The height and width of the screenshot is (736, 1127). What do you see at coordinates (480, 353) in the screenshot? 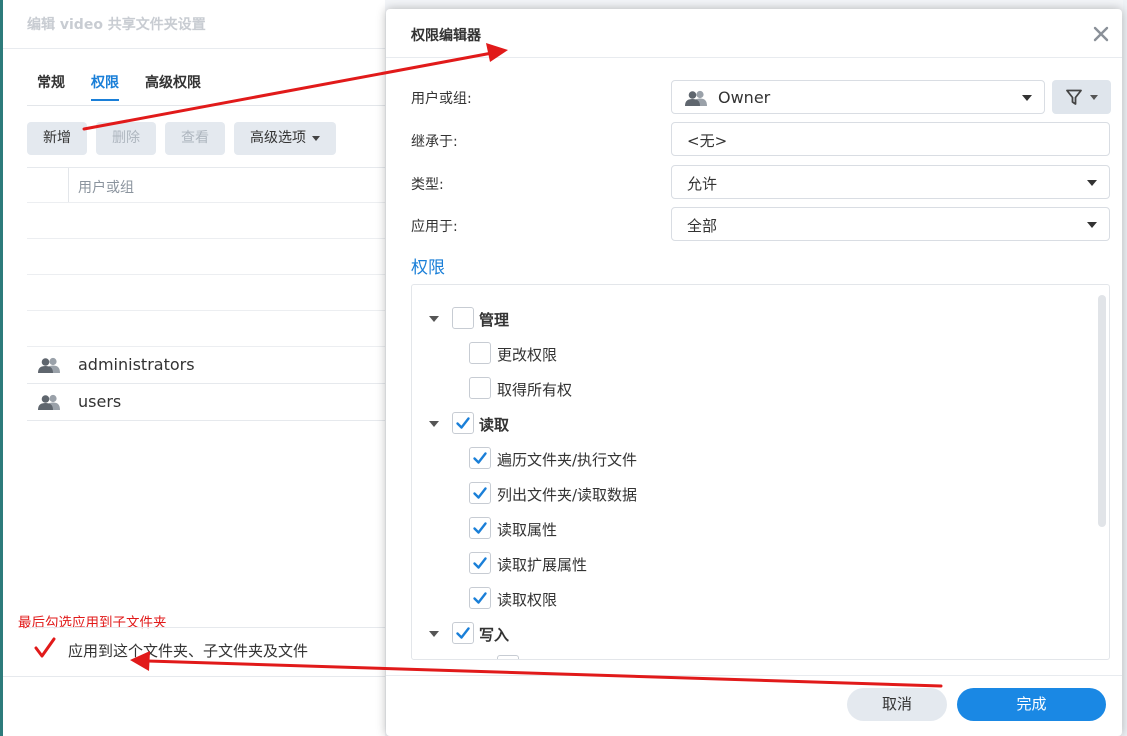
I see `checkbox-change-permissions` at bounding box center [480, 353].